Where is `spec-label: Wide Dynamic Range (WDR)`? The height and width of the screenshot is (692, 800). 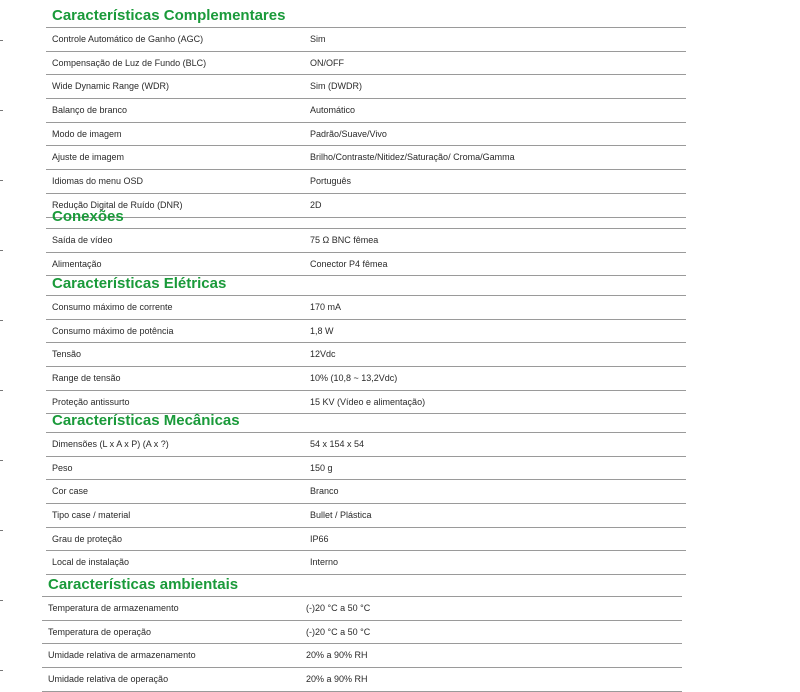 spec-label: Wide Dynamic Range (WDR) is located at coordinates (111, 86).